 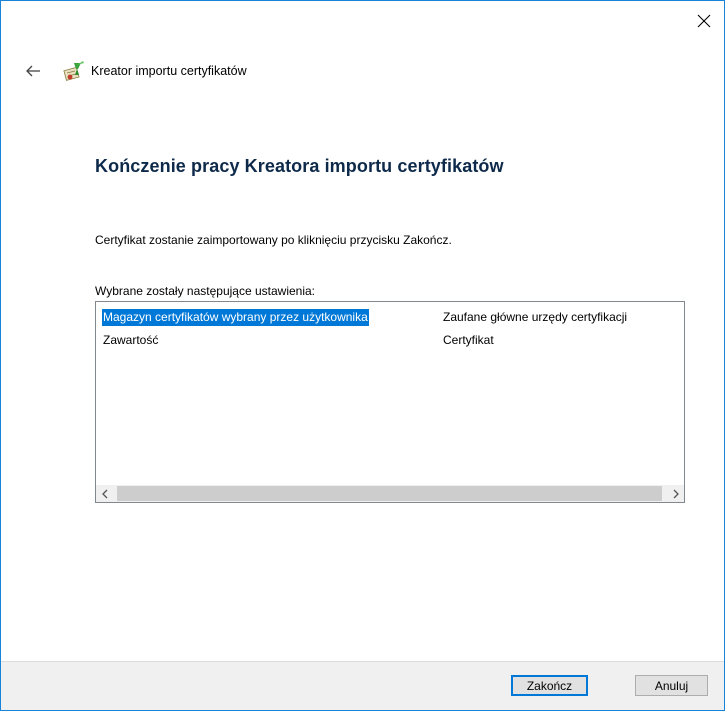 What do you see at coordinates (468, 340) in the screenshot?
I see `settings-row-value: Certyfikat` at bounding box center [468, 340].